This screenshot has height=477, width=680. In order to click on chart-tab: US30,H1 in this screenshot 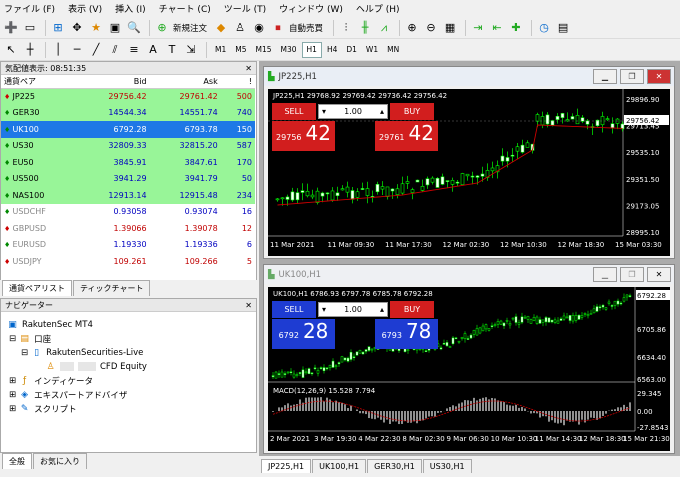, I will do `click(447, 466)`.